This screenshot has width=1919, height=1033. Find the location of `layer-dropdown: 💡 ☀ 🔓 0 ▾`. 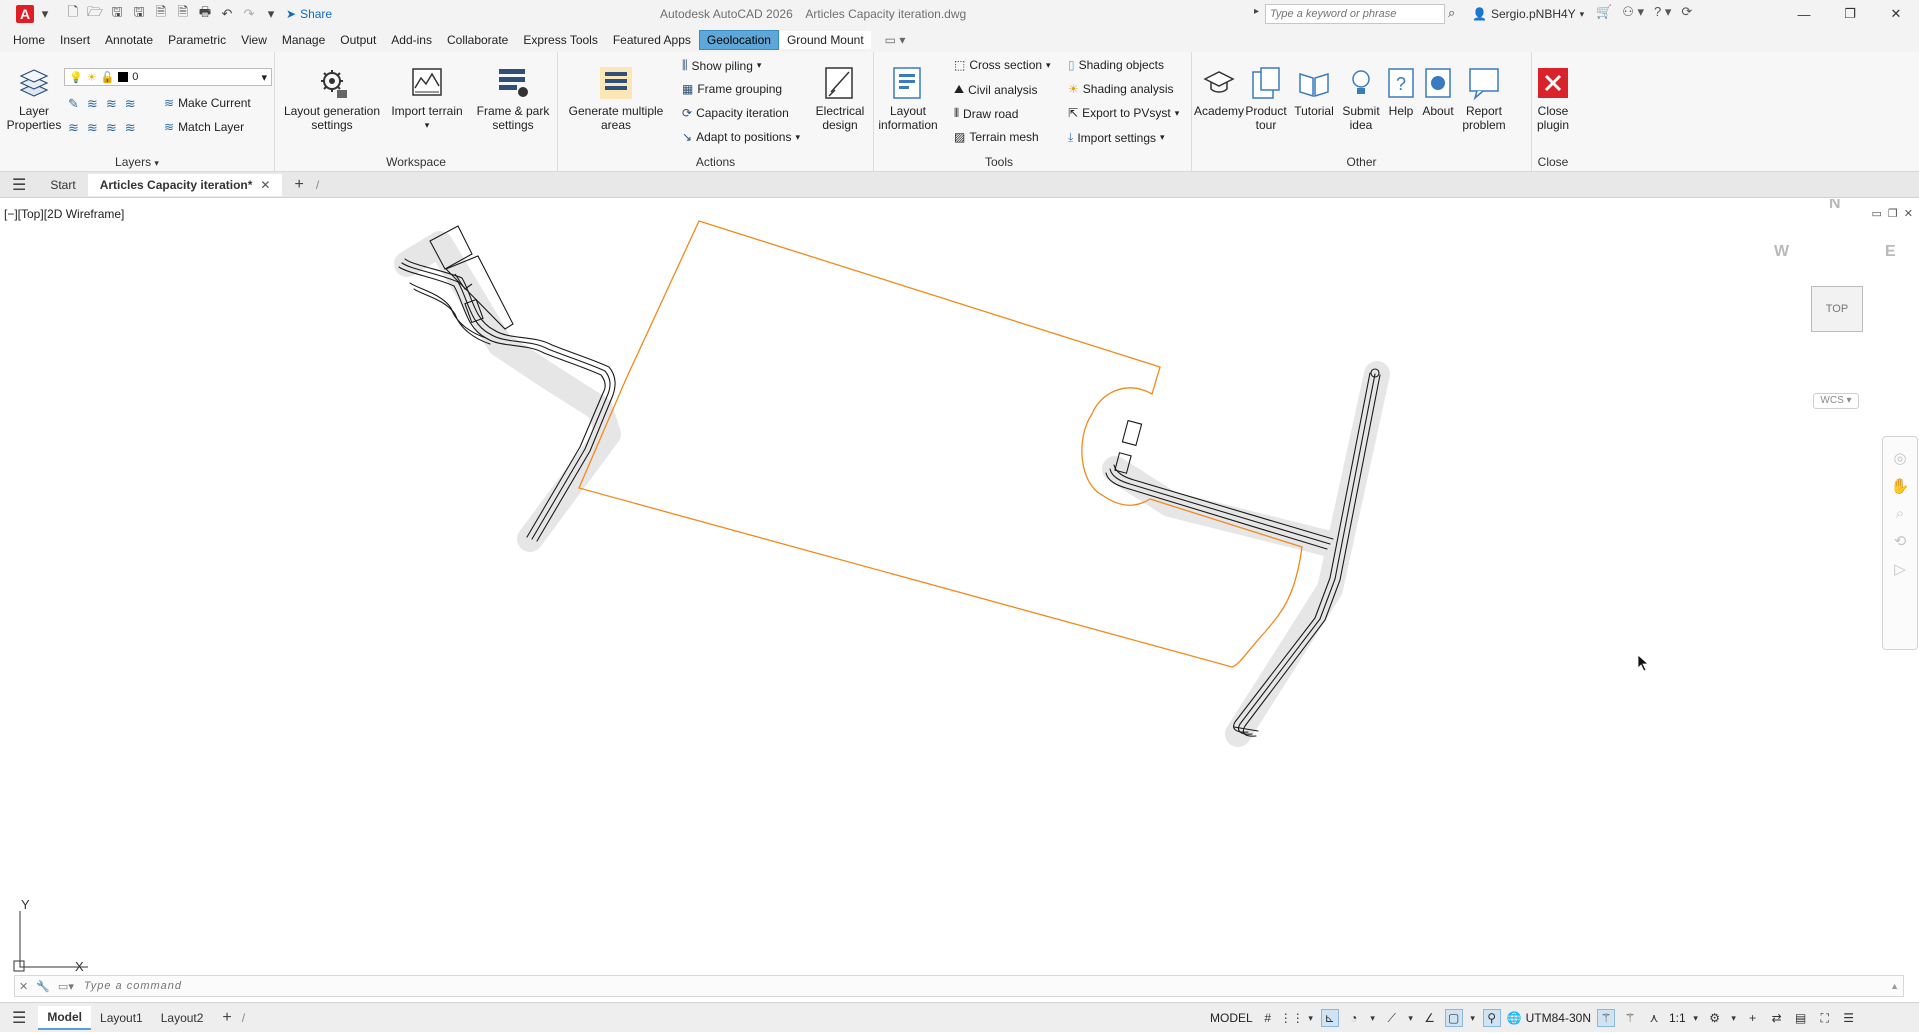

layer-dropdown: 💡 ☀ 🔓 0 ▾ is located at coordinates (168, 77).